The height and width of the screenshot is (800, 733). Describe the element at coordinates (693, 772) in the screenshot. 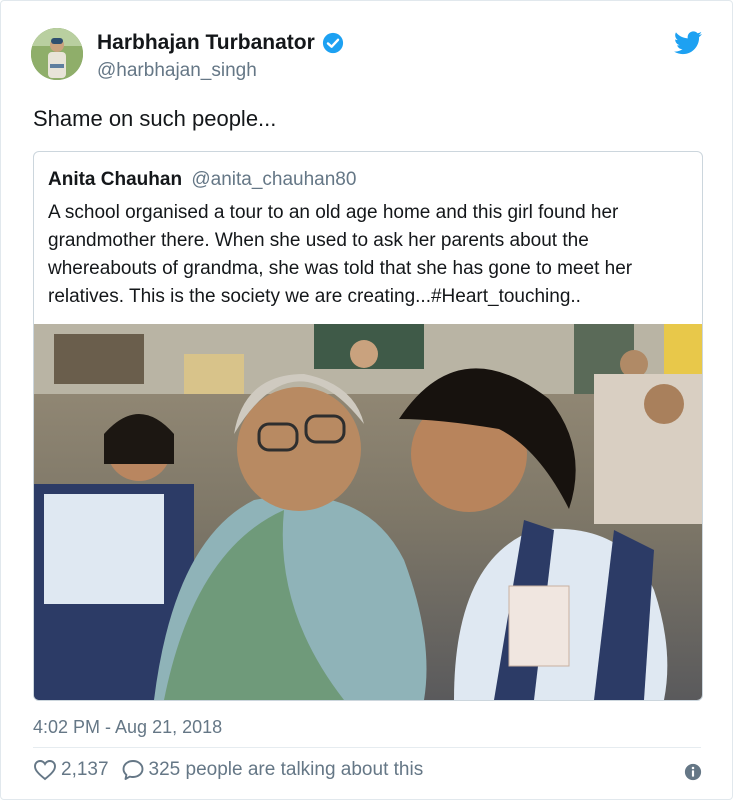

I see `info-icon` at that location.